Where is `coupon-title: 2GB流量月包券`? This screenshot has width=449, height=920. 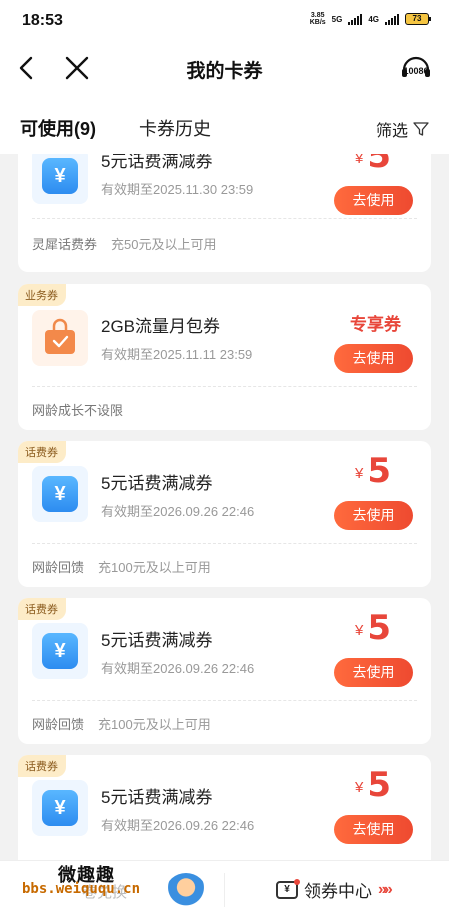
coupon-title: 2GB流量月包券 is located at coordinates (161, 326).